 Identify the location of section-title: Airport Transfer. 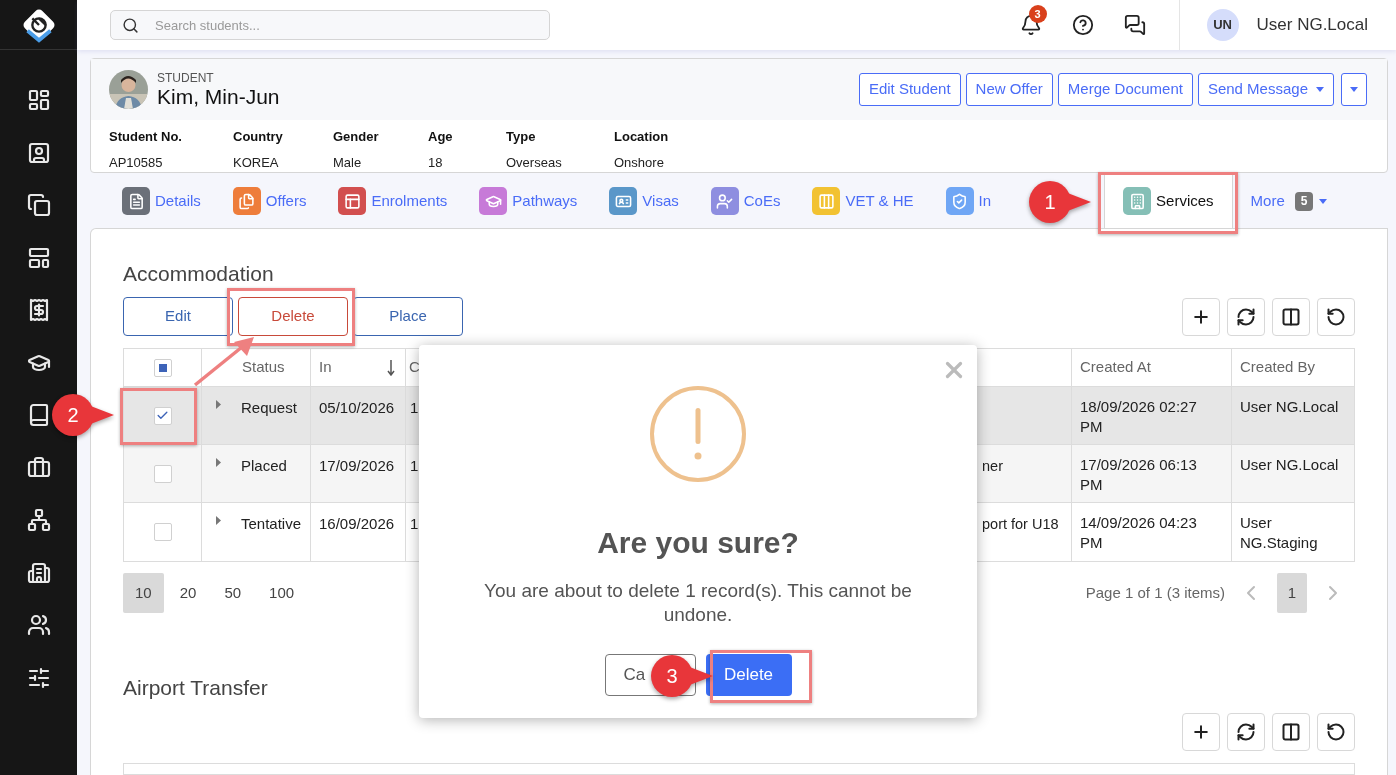
(195, 688).